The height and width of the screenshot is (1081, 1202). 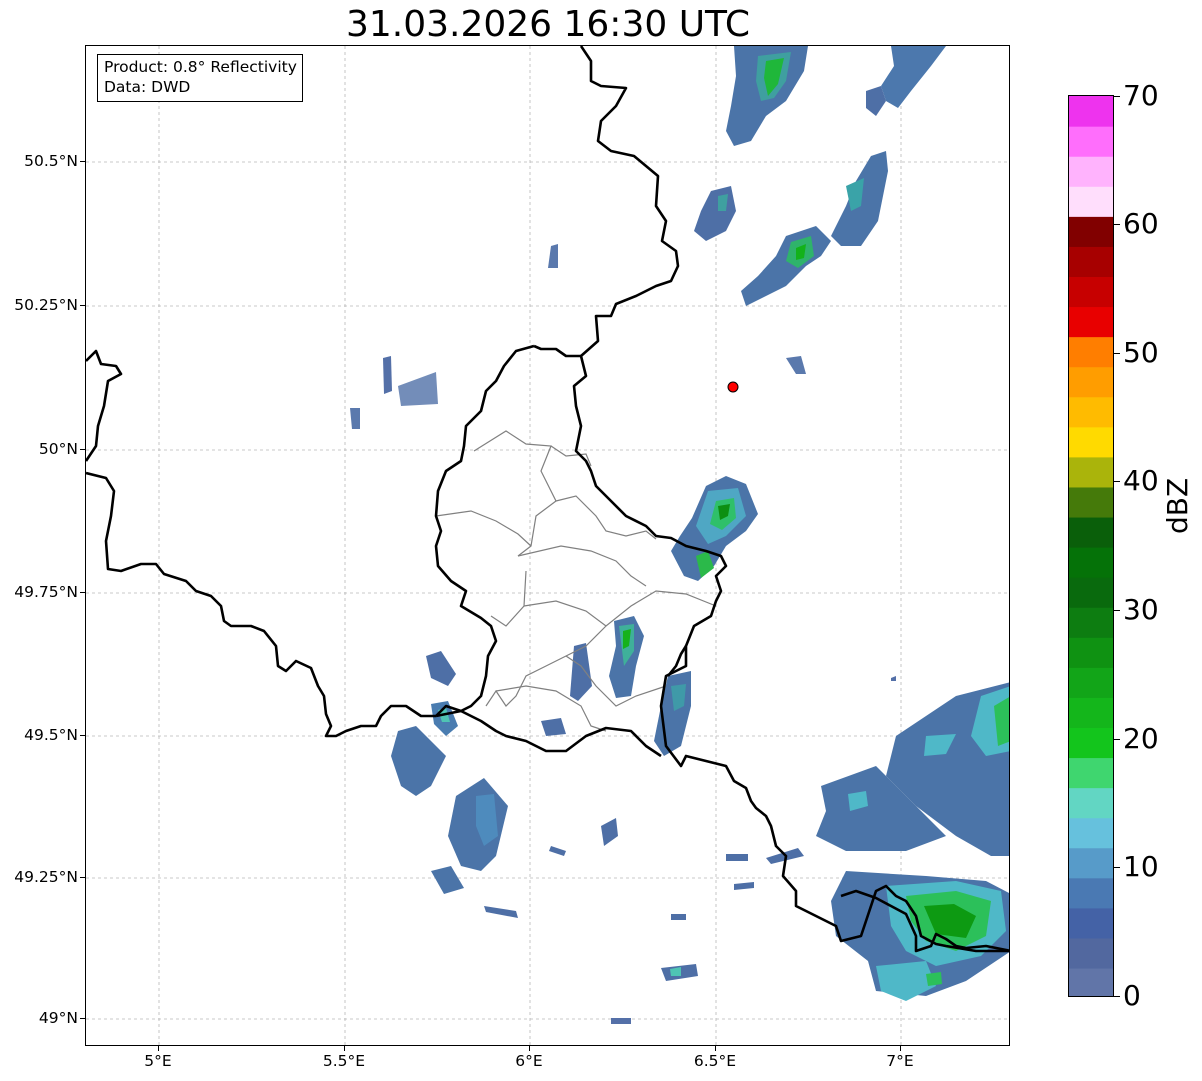 I want to click on colorbar-label: 10, so click(x=1141, y=866).